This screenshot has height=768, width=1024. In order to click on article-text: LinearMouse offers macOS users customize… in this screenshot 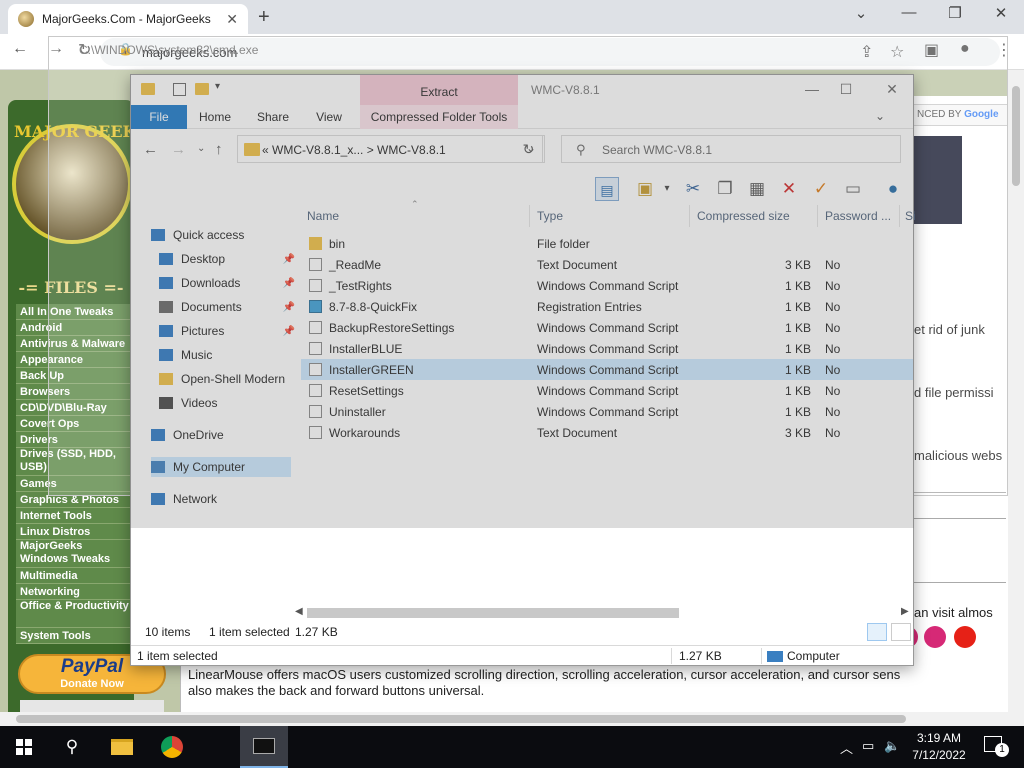, I will do `click(544, 683)`.